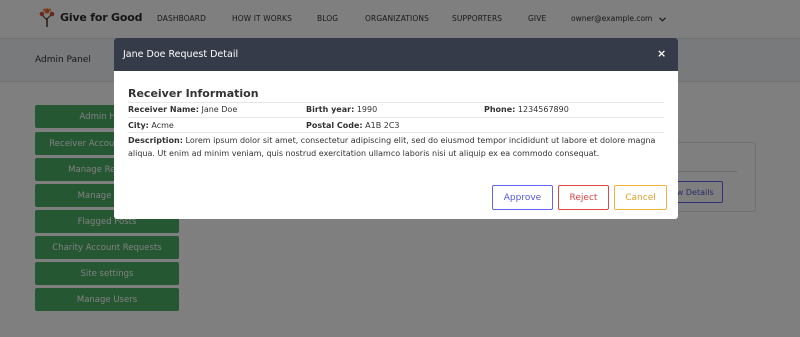 The image size is (800, 337). What do you see at coordinates (543, 109) in the screenshot?
I see `phone-value: 1234567890` at bounding box center [543, 109].